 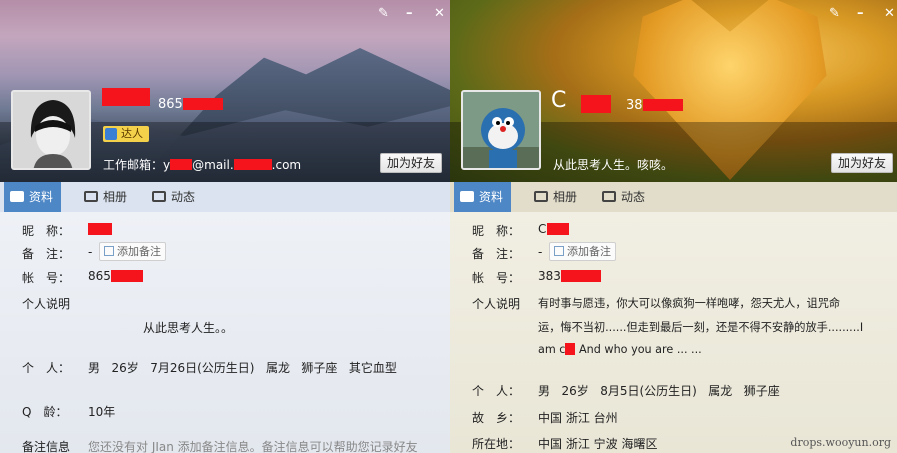 I want to click on qq-number-prefix: 38, so click(x=634, y=105).